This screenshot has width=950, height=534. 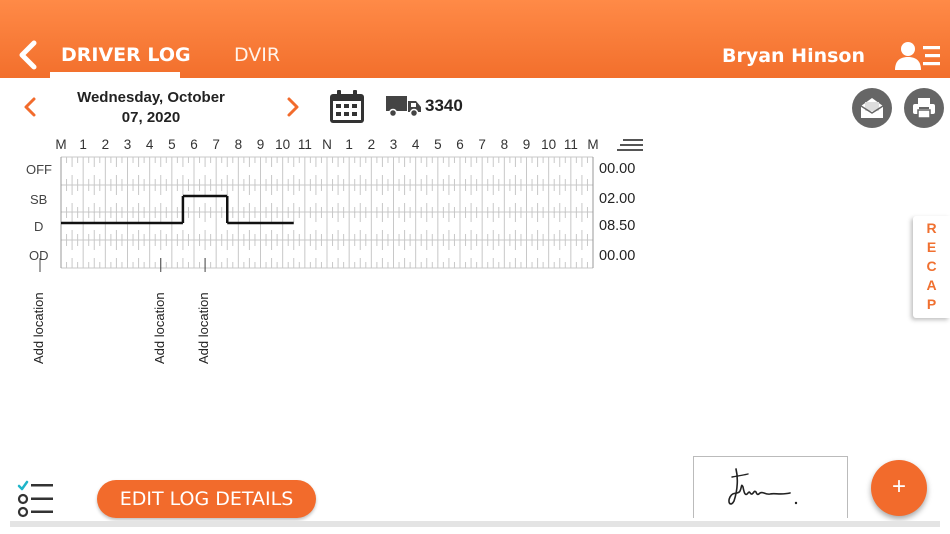 What do you see at coordinates (763, 486) in the screenshot?
I see `signature-image` at bounding box center [763, 486].